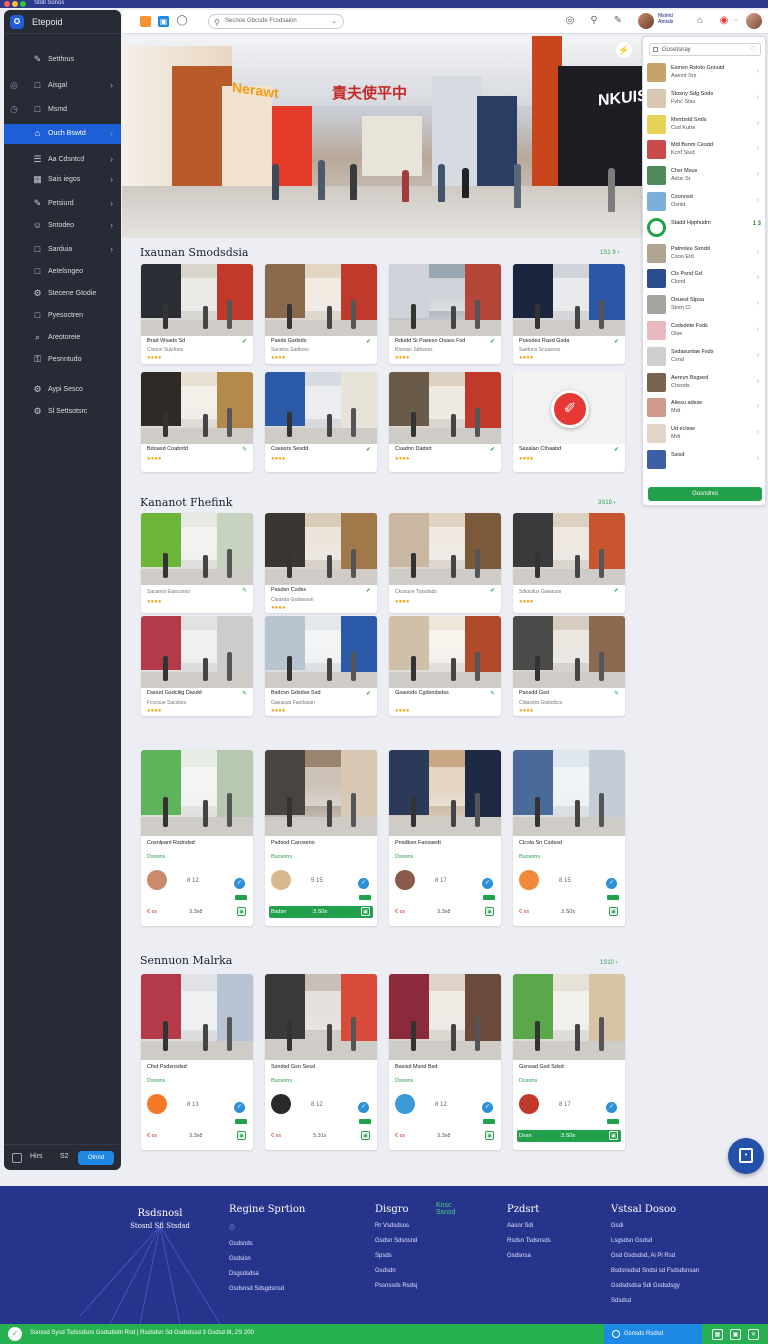  What do you see at coordinates (705, 460) in the screenshot?
I see `panel-list-item: Ssisd ›` at bounding box center [705, 460].